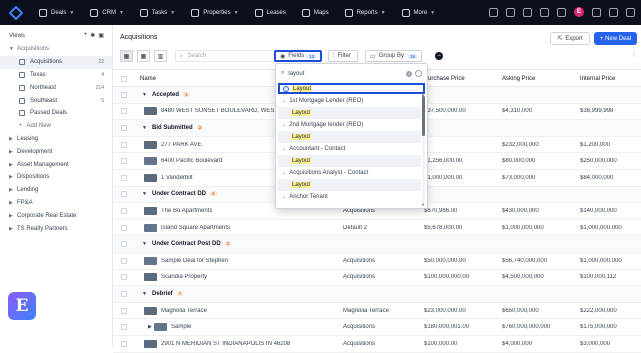  I want to click on grid-icon, so click(596, 12).